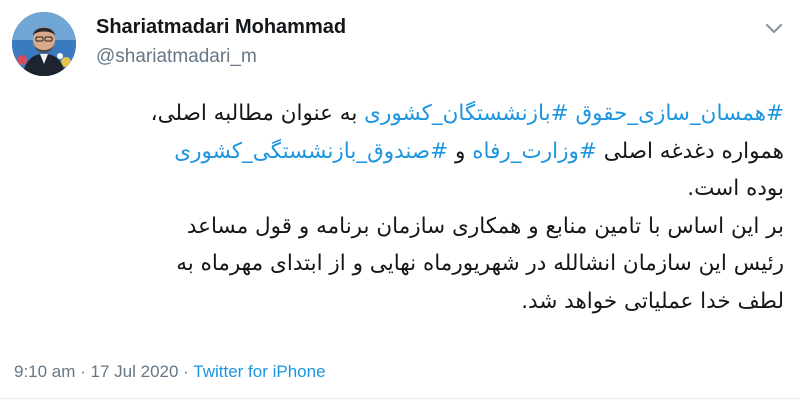 The image size is (800, 404). Describe the element at coordinates (679, 113) in the screenshot. I see `hashtag-link: #همسان_سازی_حقوق` at that location.